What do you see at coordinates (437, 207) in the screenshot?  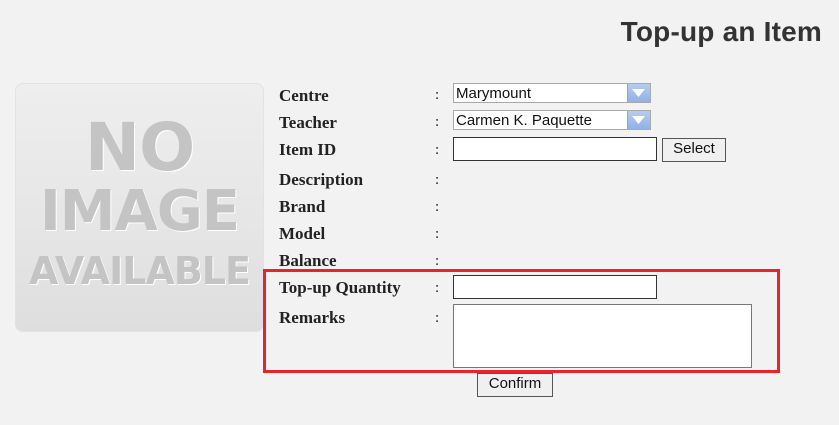 I see `brand-colon: :` at bounding box center [437, 207].